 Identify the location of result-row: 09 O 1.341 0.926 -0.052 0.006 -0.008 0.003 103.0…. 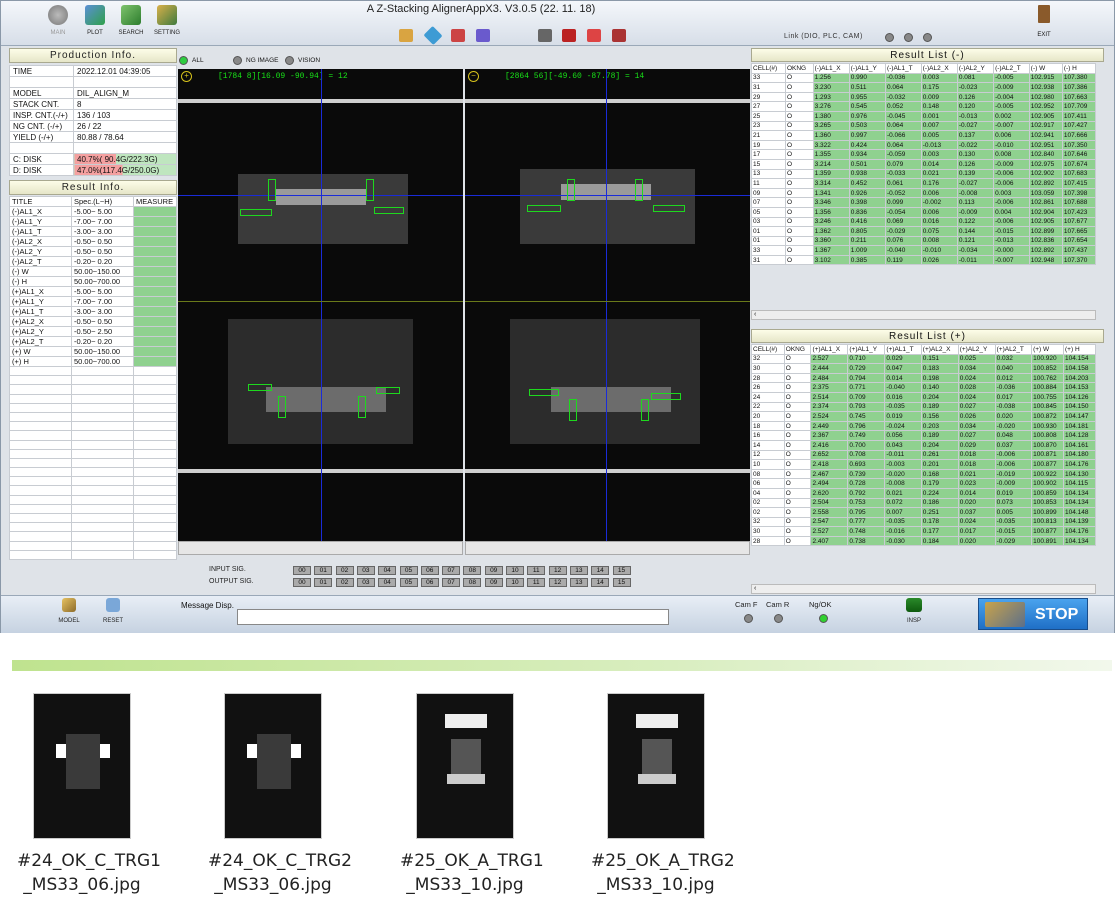
(924, 193).